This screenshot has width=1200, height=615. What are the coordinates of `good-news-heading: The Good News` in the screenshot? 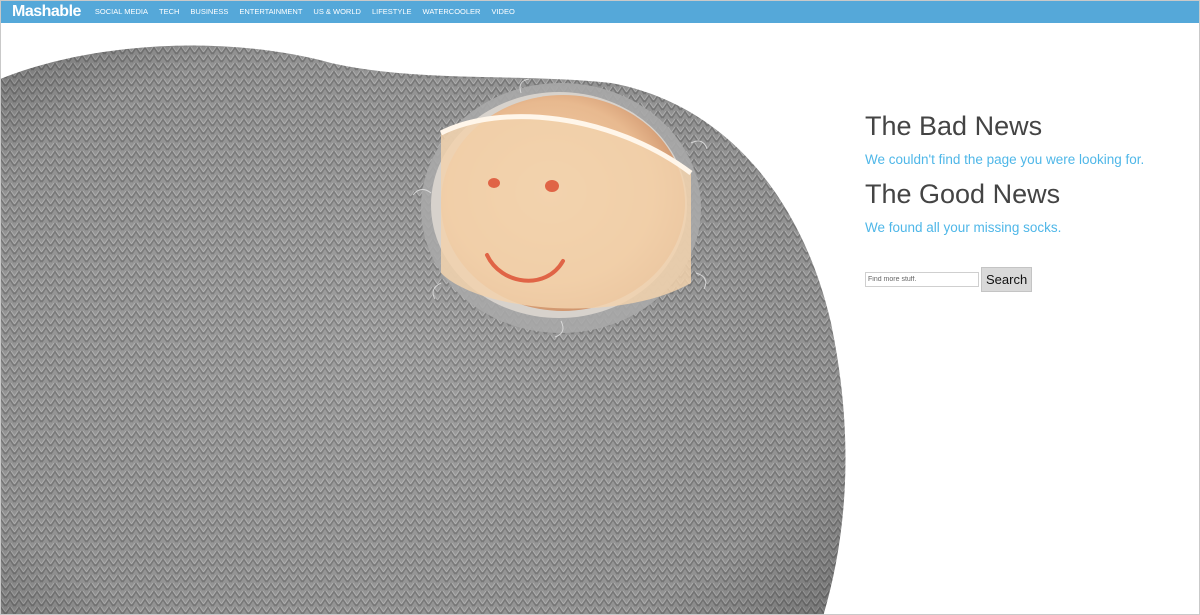 It's located at (963, 194).